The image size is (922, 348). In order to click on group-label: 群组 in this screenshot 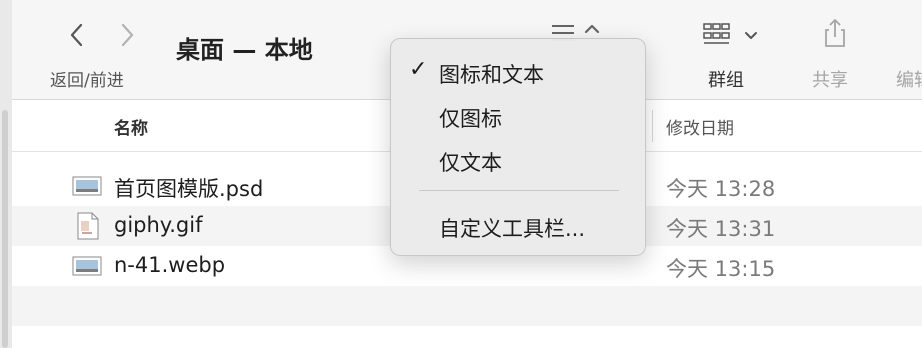, I will do `click(726, 80)`.